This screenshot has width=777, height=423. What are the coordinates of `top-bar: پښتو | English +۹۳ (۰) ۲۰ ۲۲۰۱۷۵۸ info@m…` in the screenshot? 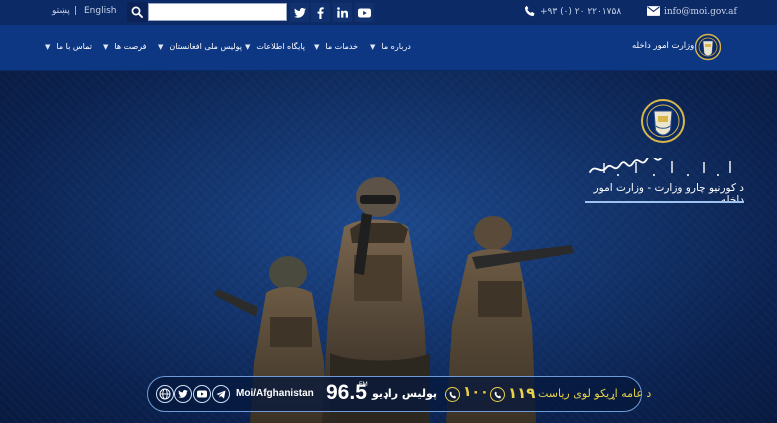 It's located at (388, 12).